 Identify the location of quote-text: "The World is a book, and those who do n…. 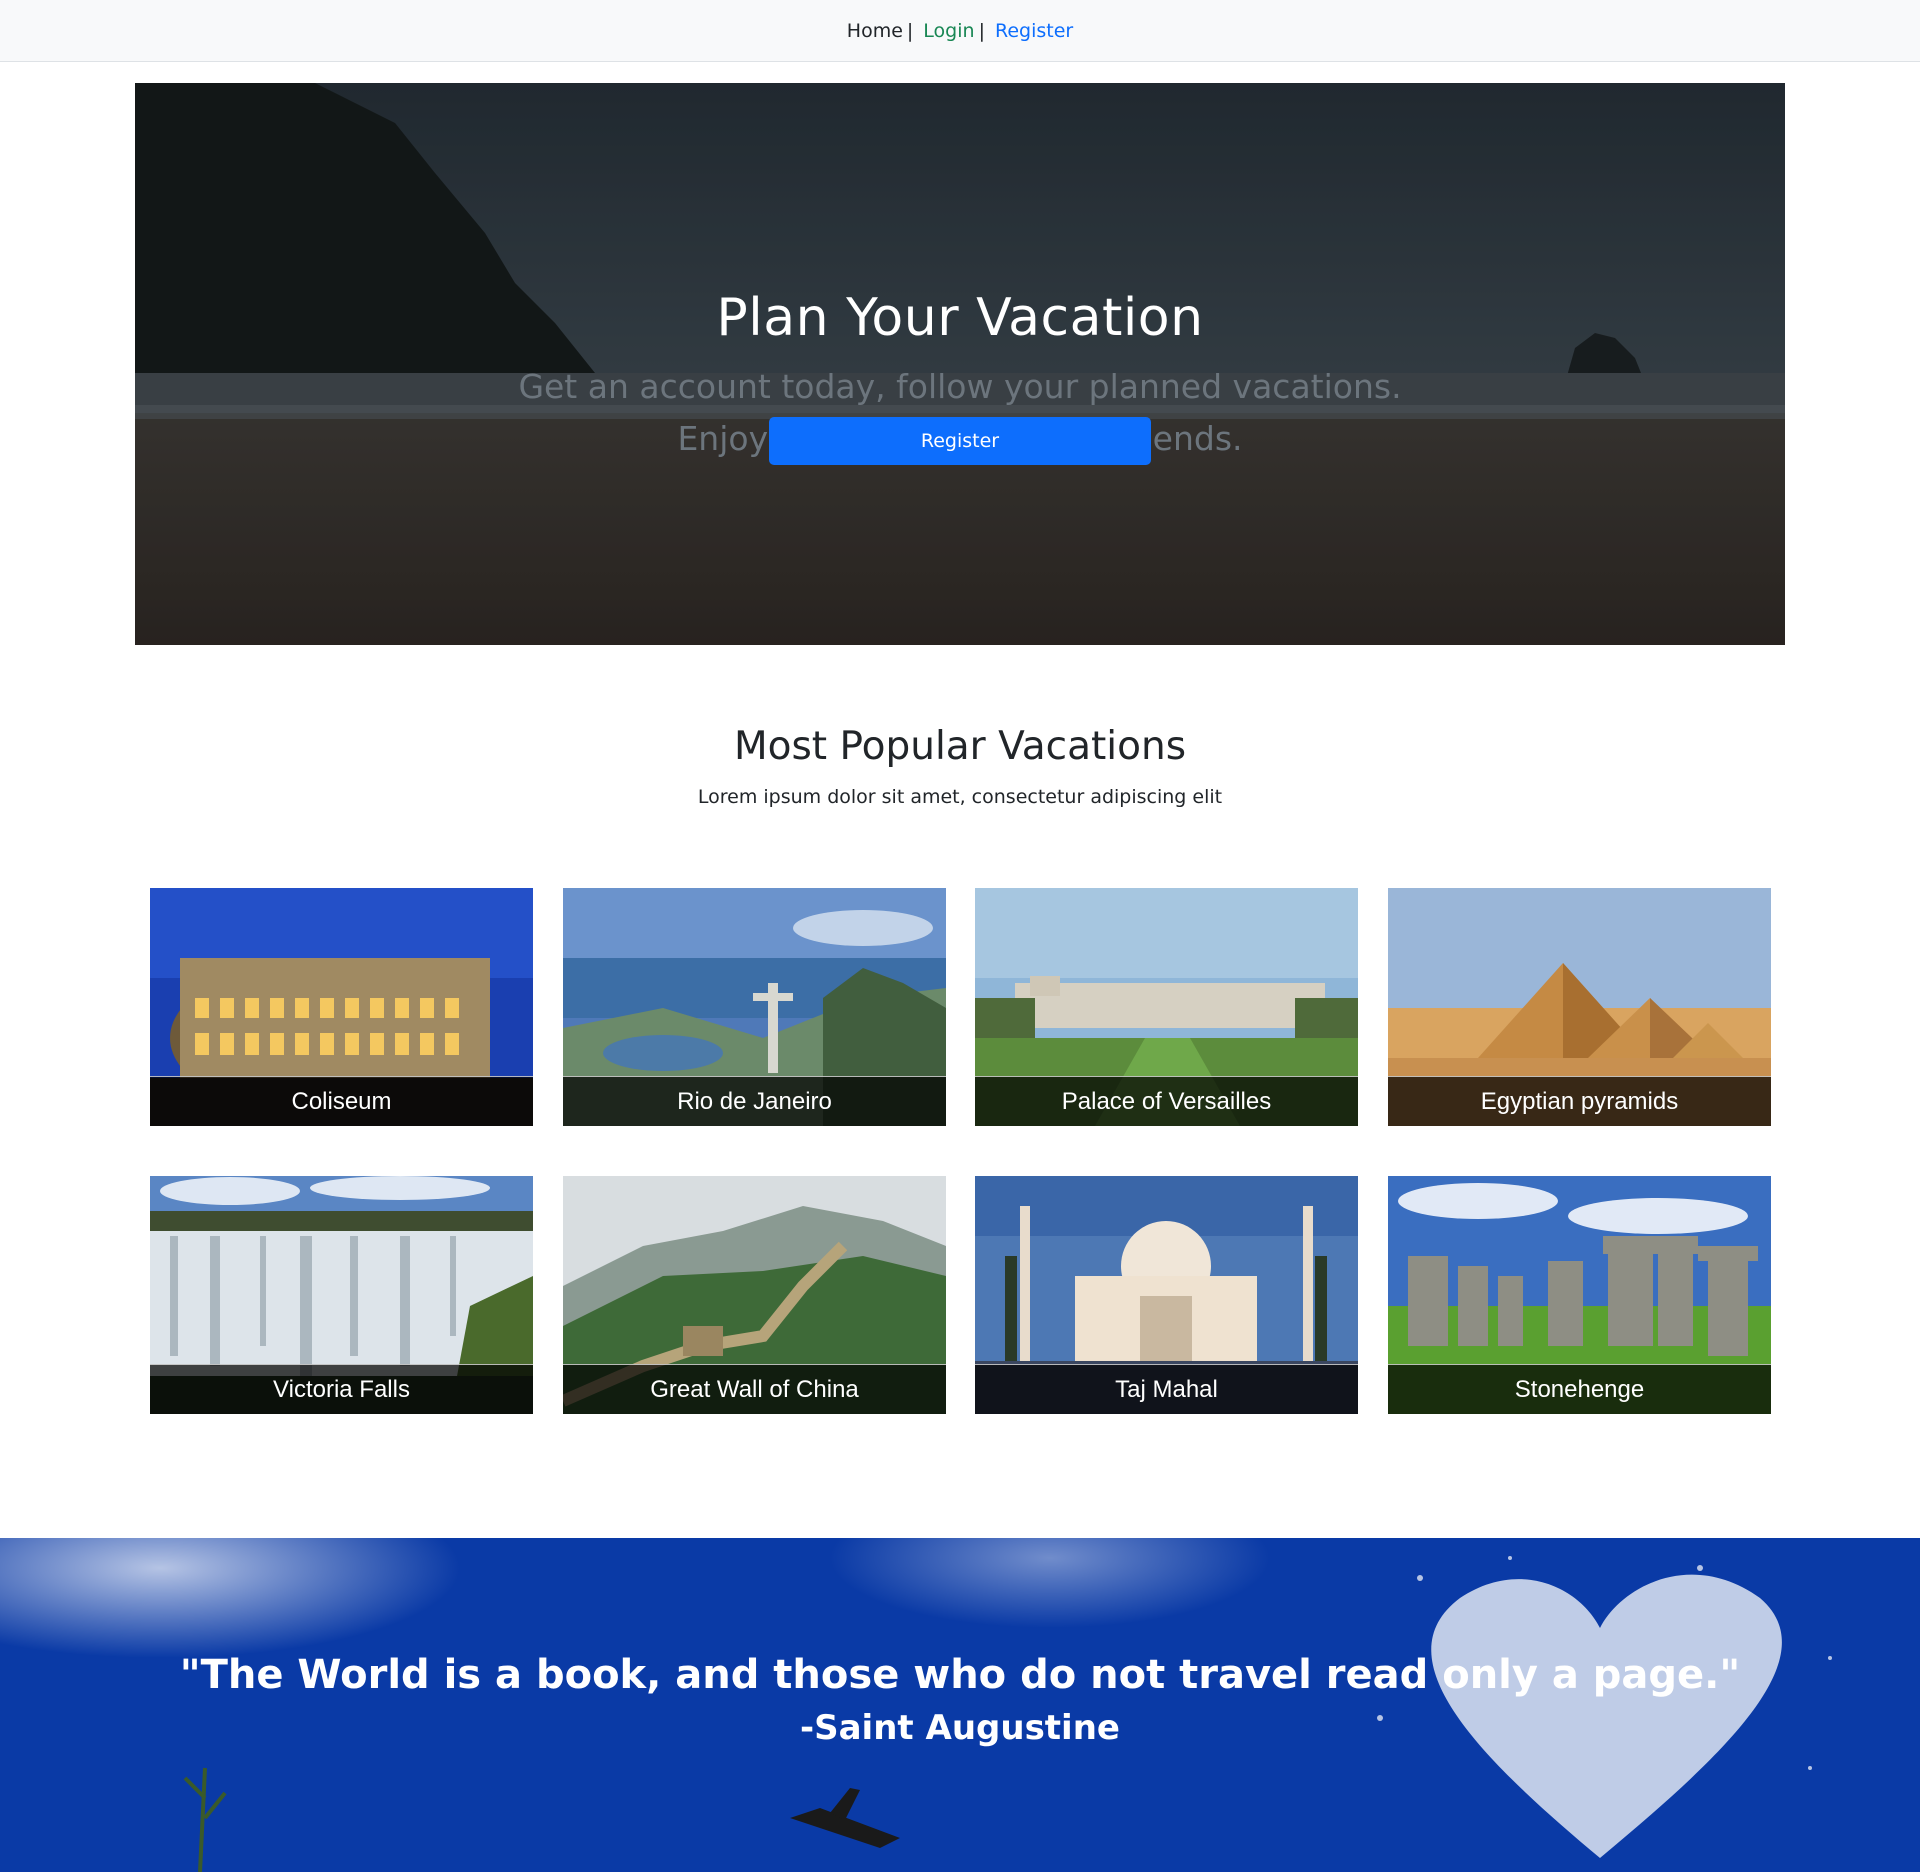
(960, 1675).